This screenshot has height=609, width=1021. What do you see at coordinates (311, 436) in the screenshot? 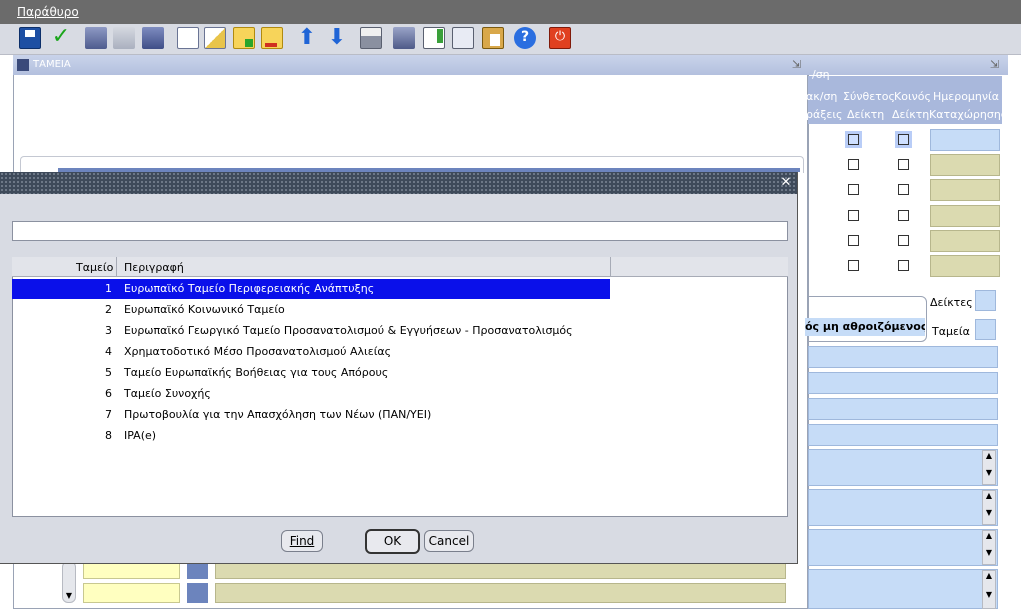
I see `list-item: 8 IPA(e)` at bounding box center [311, 436].